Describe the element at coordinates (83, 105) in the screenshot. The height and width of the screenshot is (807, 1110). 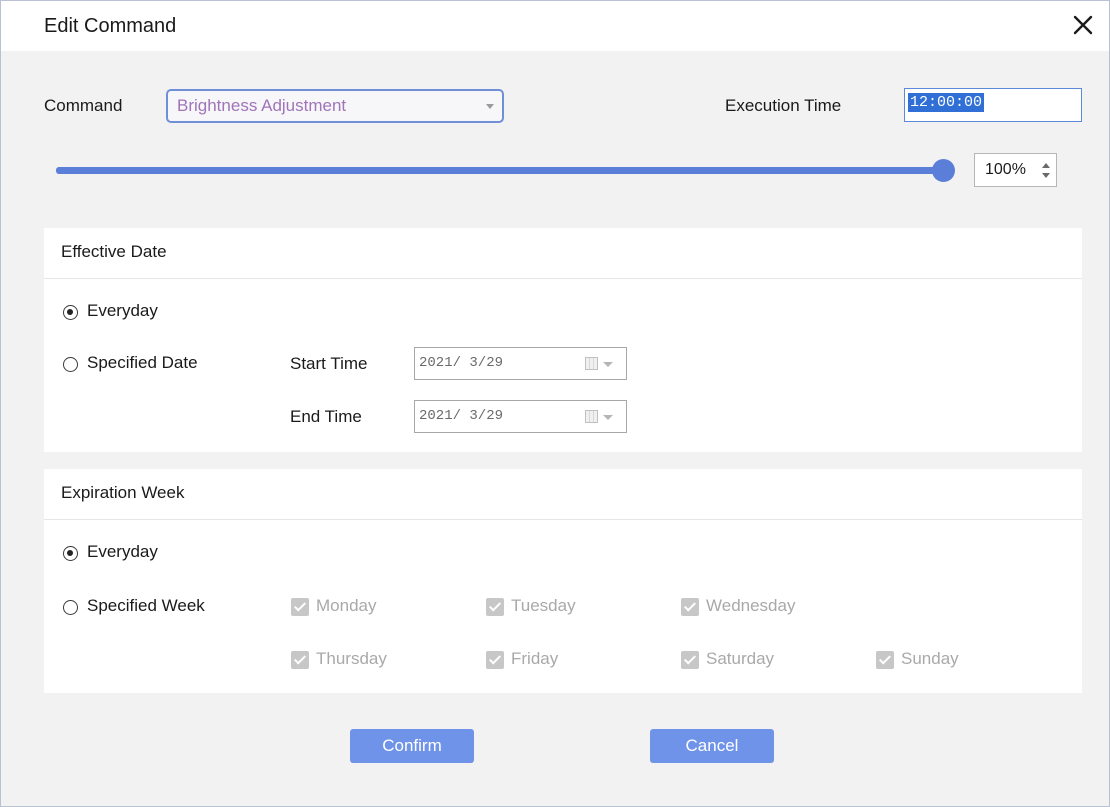
I see `command-label: Command` at that location.